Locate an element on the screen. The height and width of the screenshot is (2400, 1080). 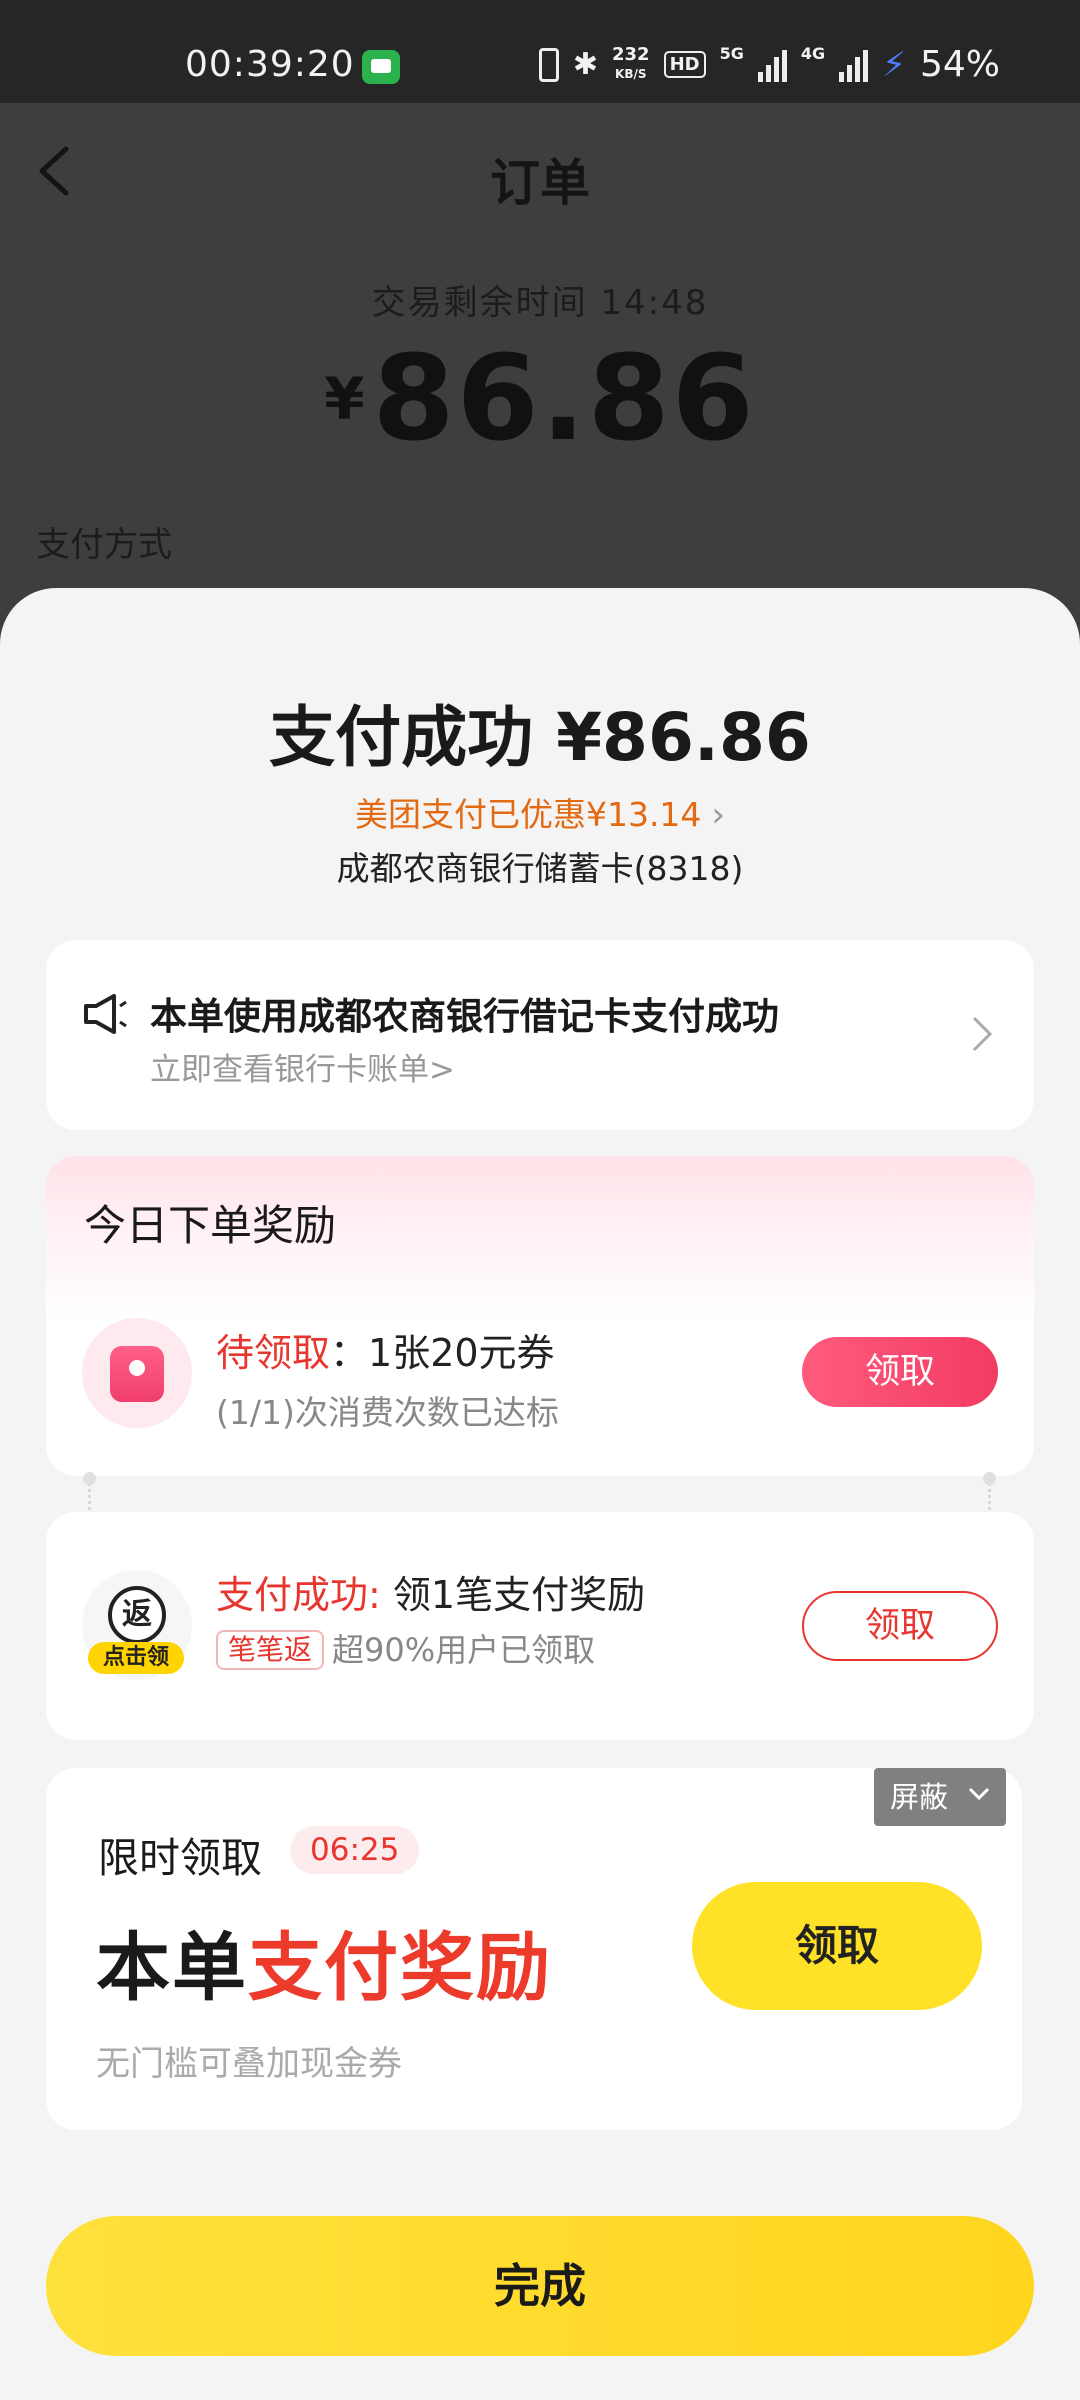
pay-reward-status: 支付成功: 领1笔支付奖励 is located at coordinates (430, 1591).